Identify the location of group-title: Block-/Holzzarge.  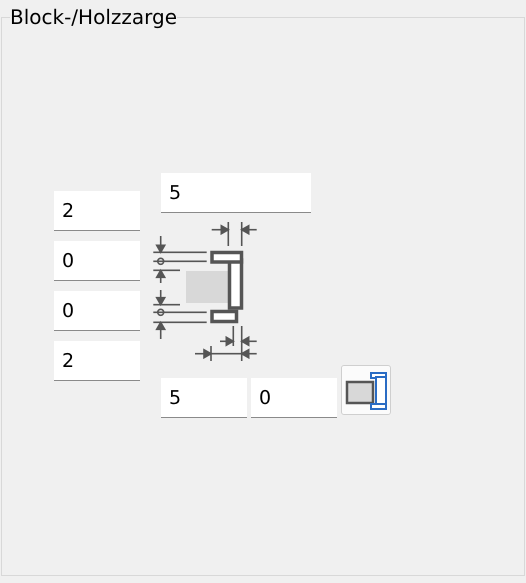
(94, 17).